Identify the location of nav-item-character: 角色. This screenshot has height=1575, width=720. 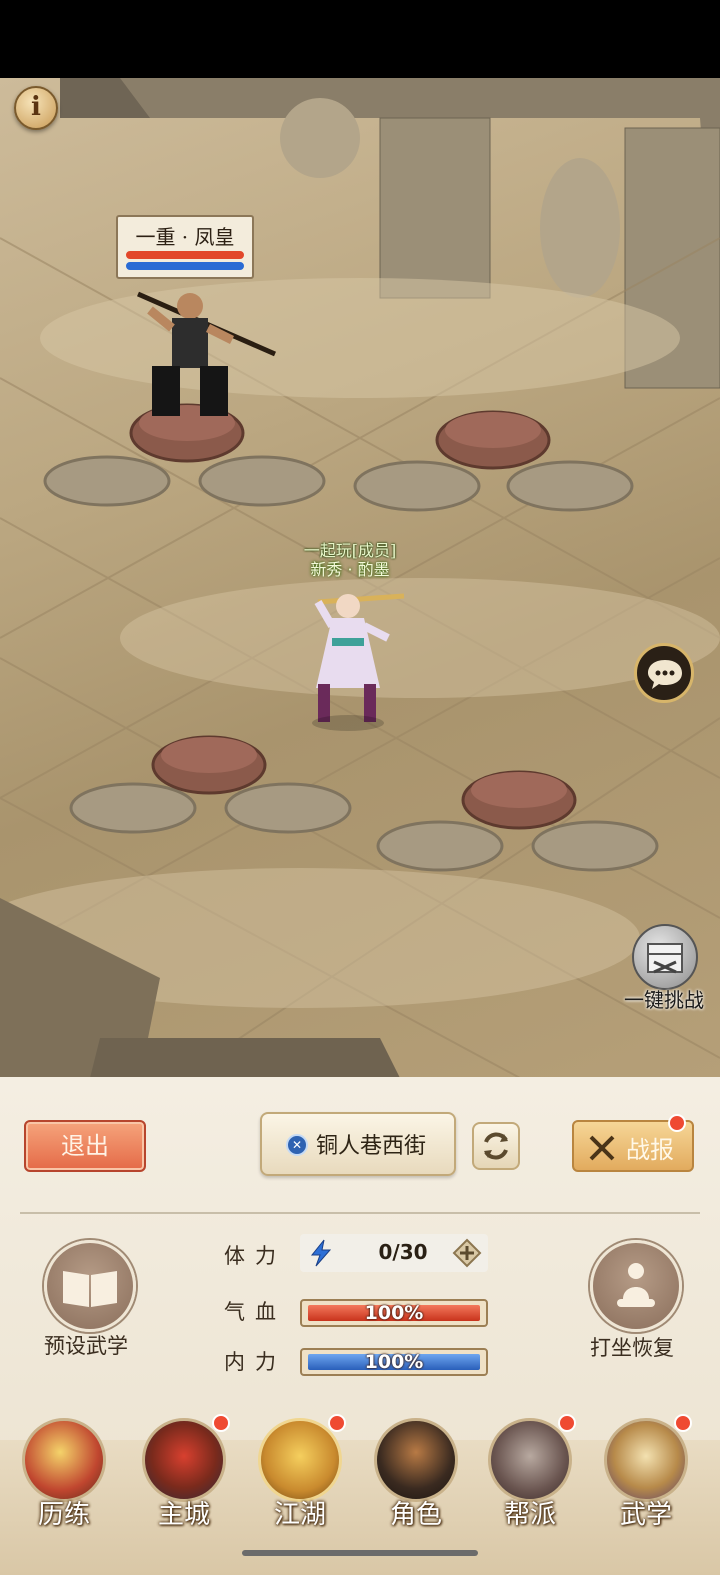
(416, 1483).